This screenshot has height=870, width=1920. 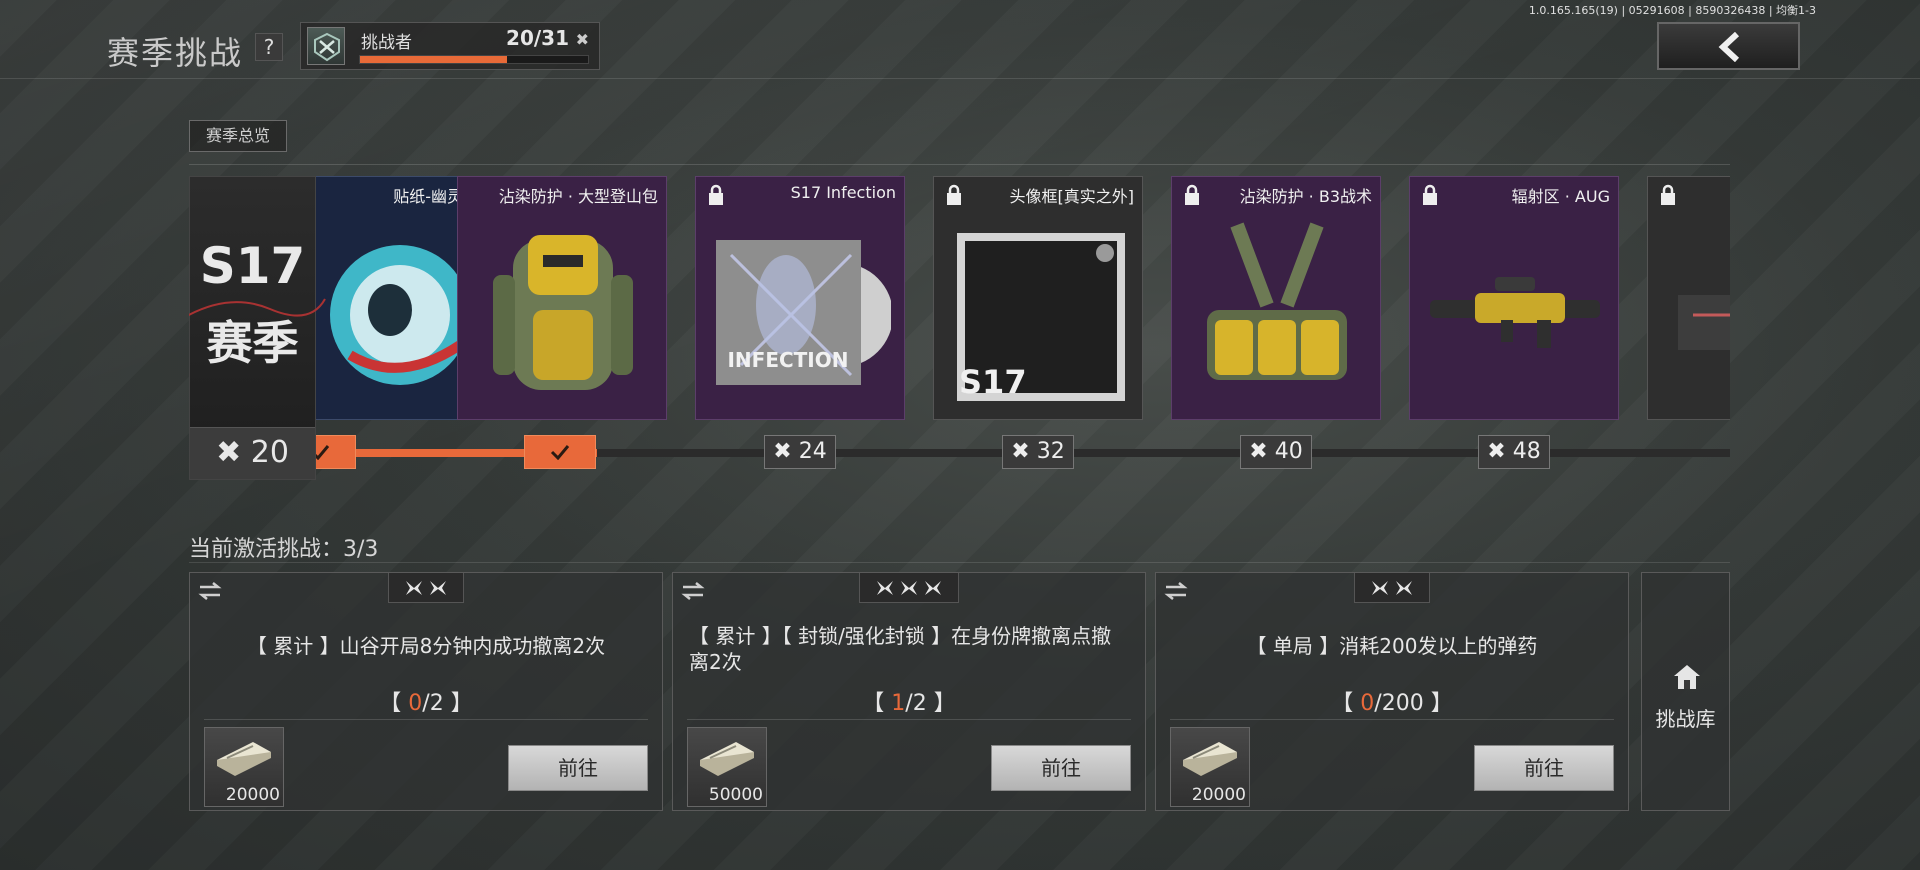 I want to click on milestone-label: 24, so click(x=812, y=451).